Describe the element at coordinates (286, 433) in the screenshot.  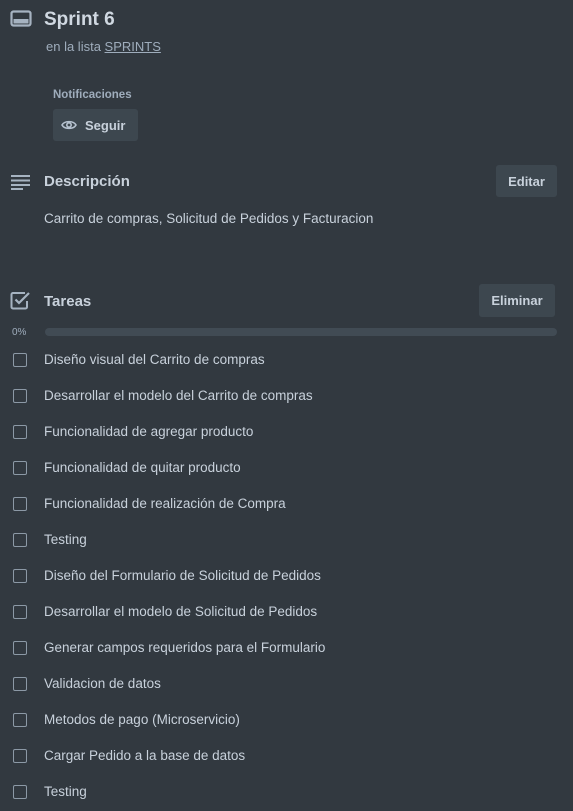
I see `checklist-item: Funcionalidad de agregar producto` at that location.